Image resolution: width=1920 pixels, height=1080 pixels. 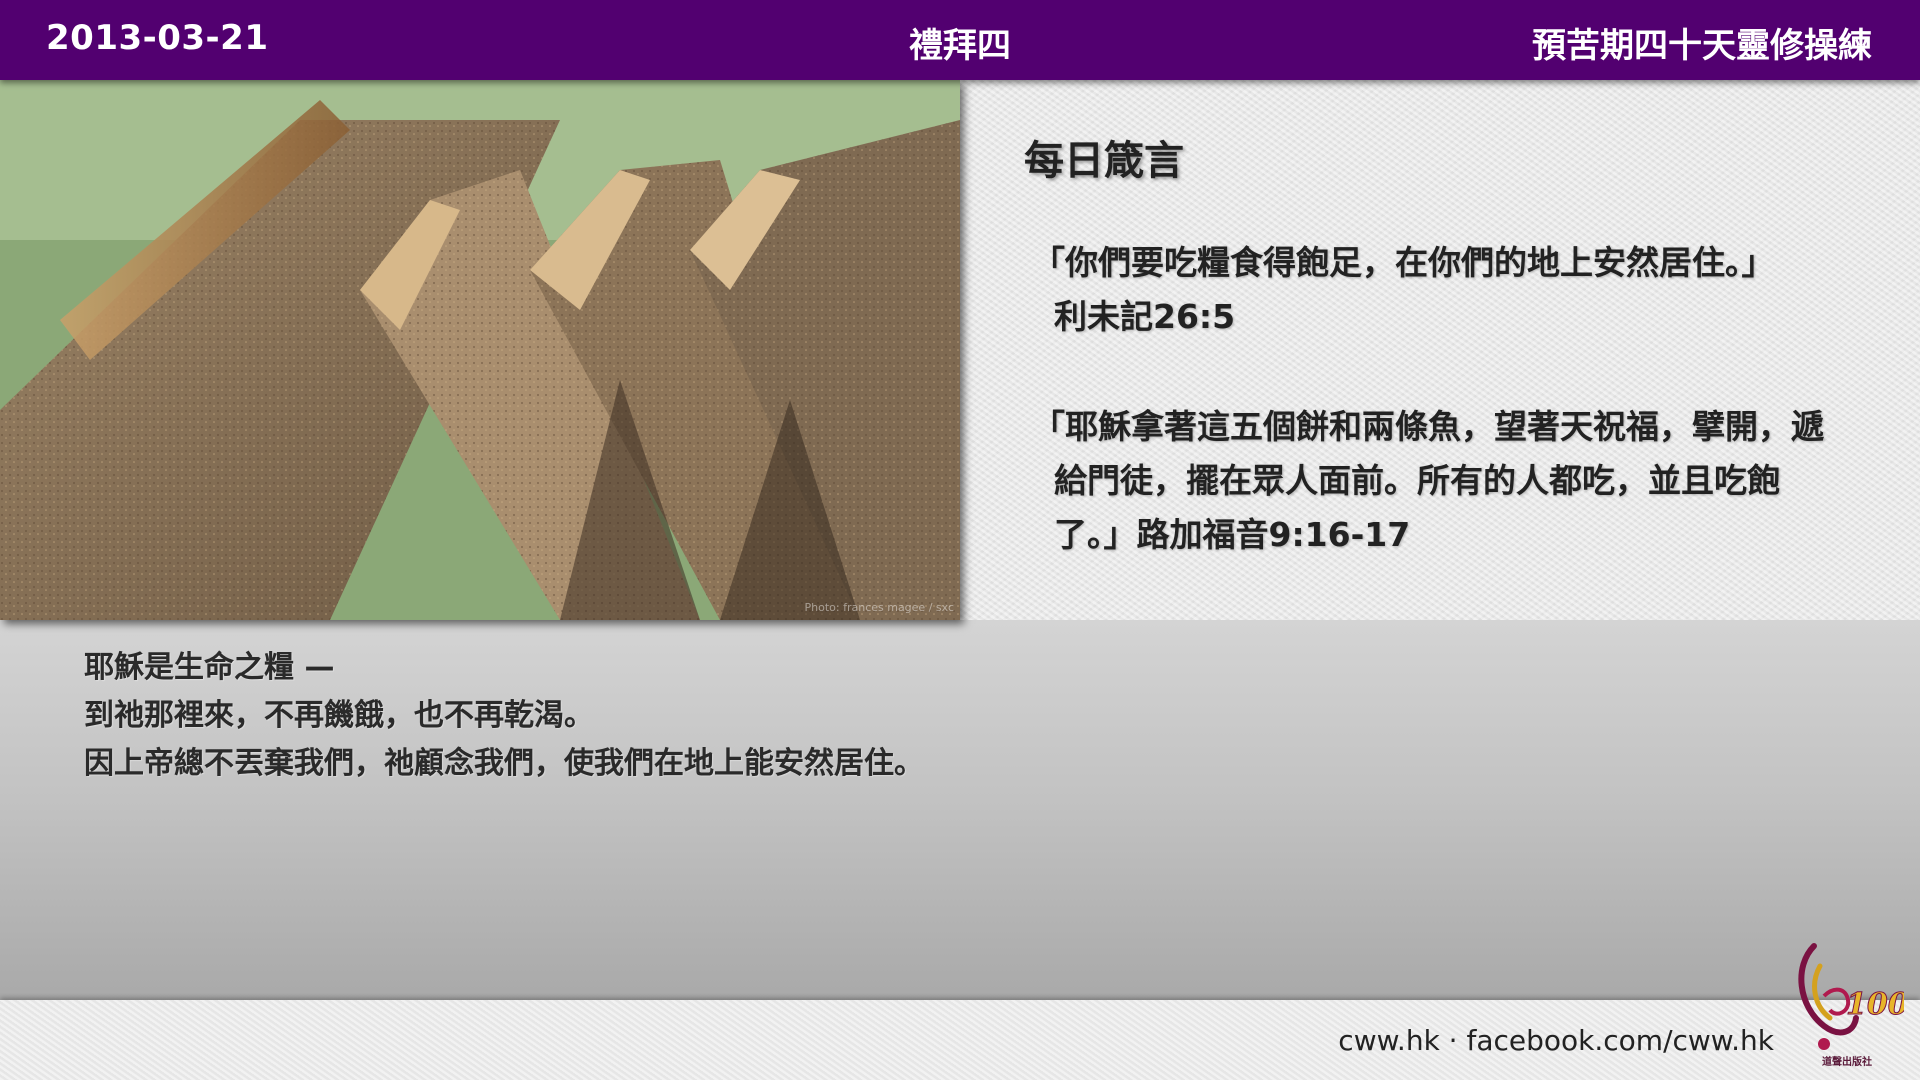 What do you see at coordinates (1403, 262) in the screenshot?
I see `verse-quote: 「你們要吃糧食得飽足，在你們的地上安然居住。」` at bounding box center [1403, 262].